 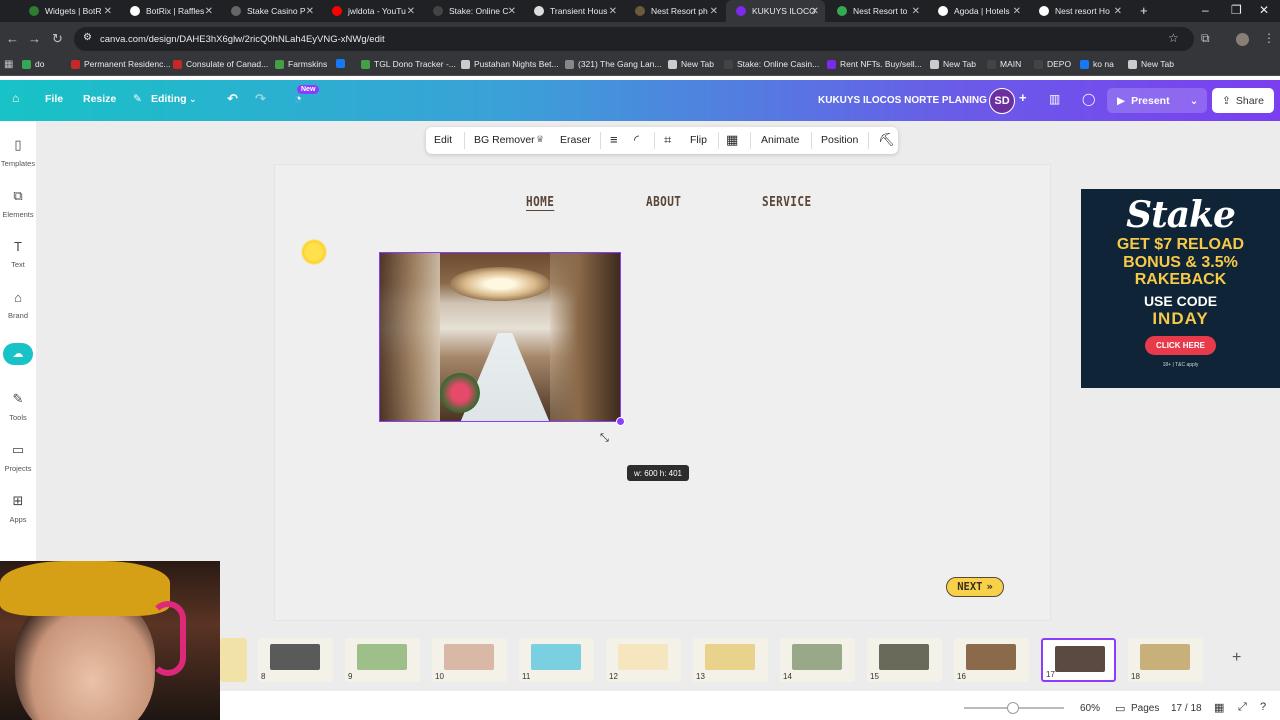 What do you see at coordinates (787, 202) in the screenshot?
I see `nav-service: SERVICE` at bounding box center [787, 202].